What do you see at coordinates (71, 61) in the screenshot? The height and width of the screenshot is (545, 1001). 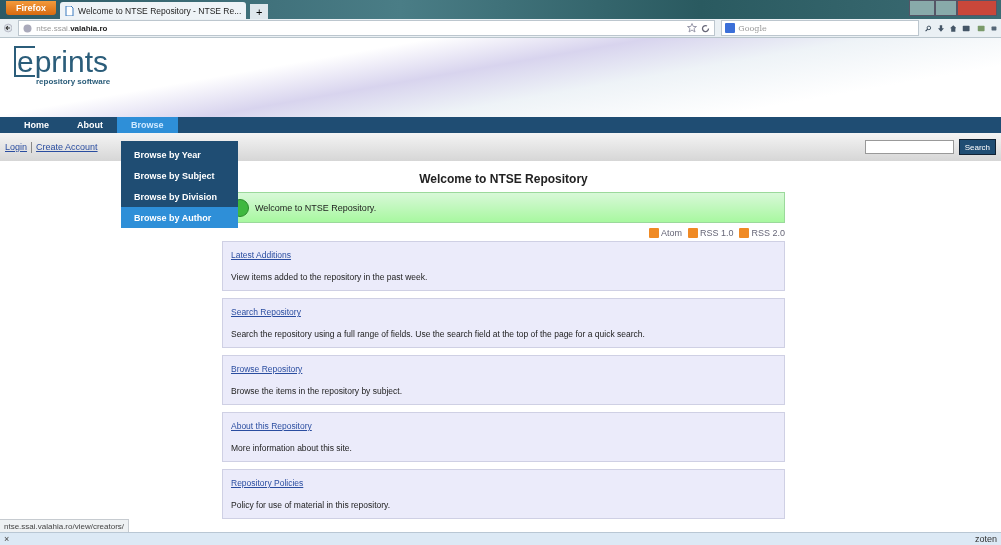 I see `logo-word: prints` at bounding box center [71, 61].